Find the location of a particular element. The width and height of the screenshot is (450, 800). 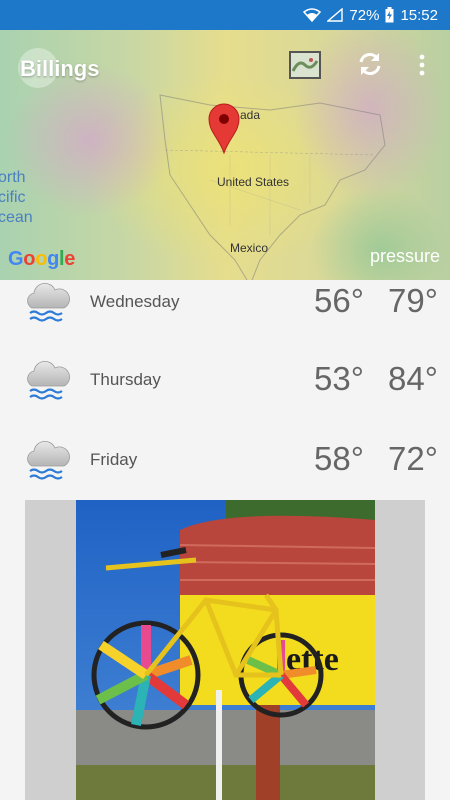

forecast-row: Thursday 53° 84° is located at coordinates (225, 380).